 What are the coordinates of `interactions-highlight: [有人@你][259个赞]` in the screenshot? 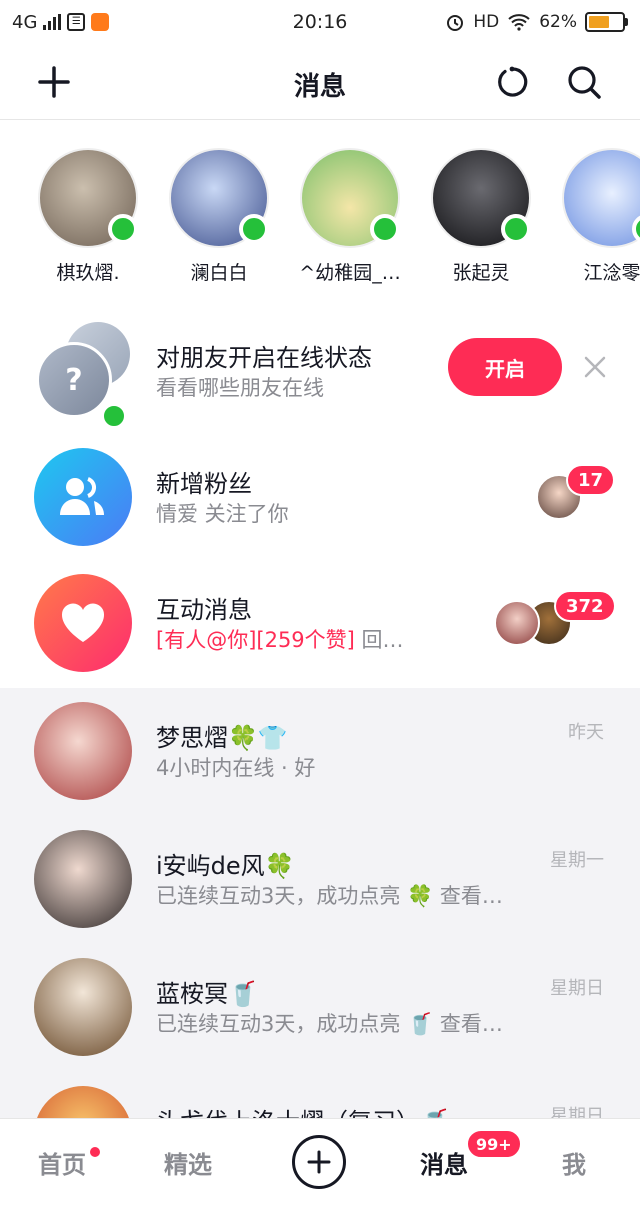 It's located at (255, 640).